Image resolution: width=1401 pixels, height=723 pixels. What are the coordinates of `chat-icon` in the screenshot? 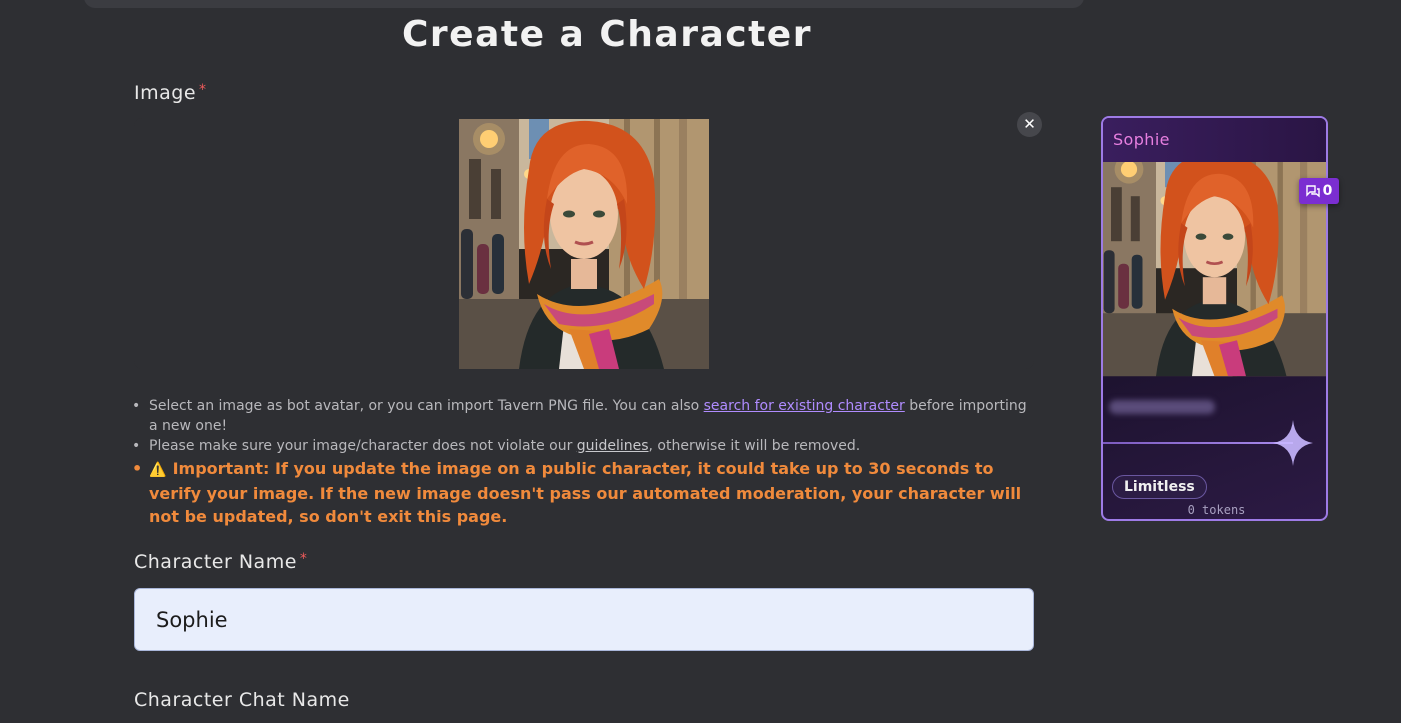 It's located at (1312, 190).